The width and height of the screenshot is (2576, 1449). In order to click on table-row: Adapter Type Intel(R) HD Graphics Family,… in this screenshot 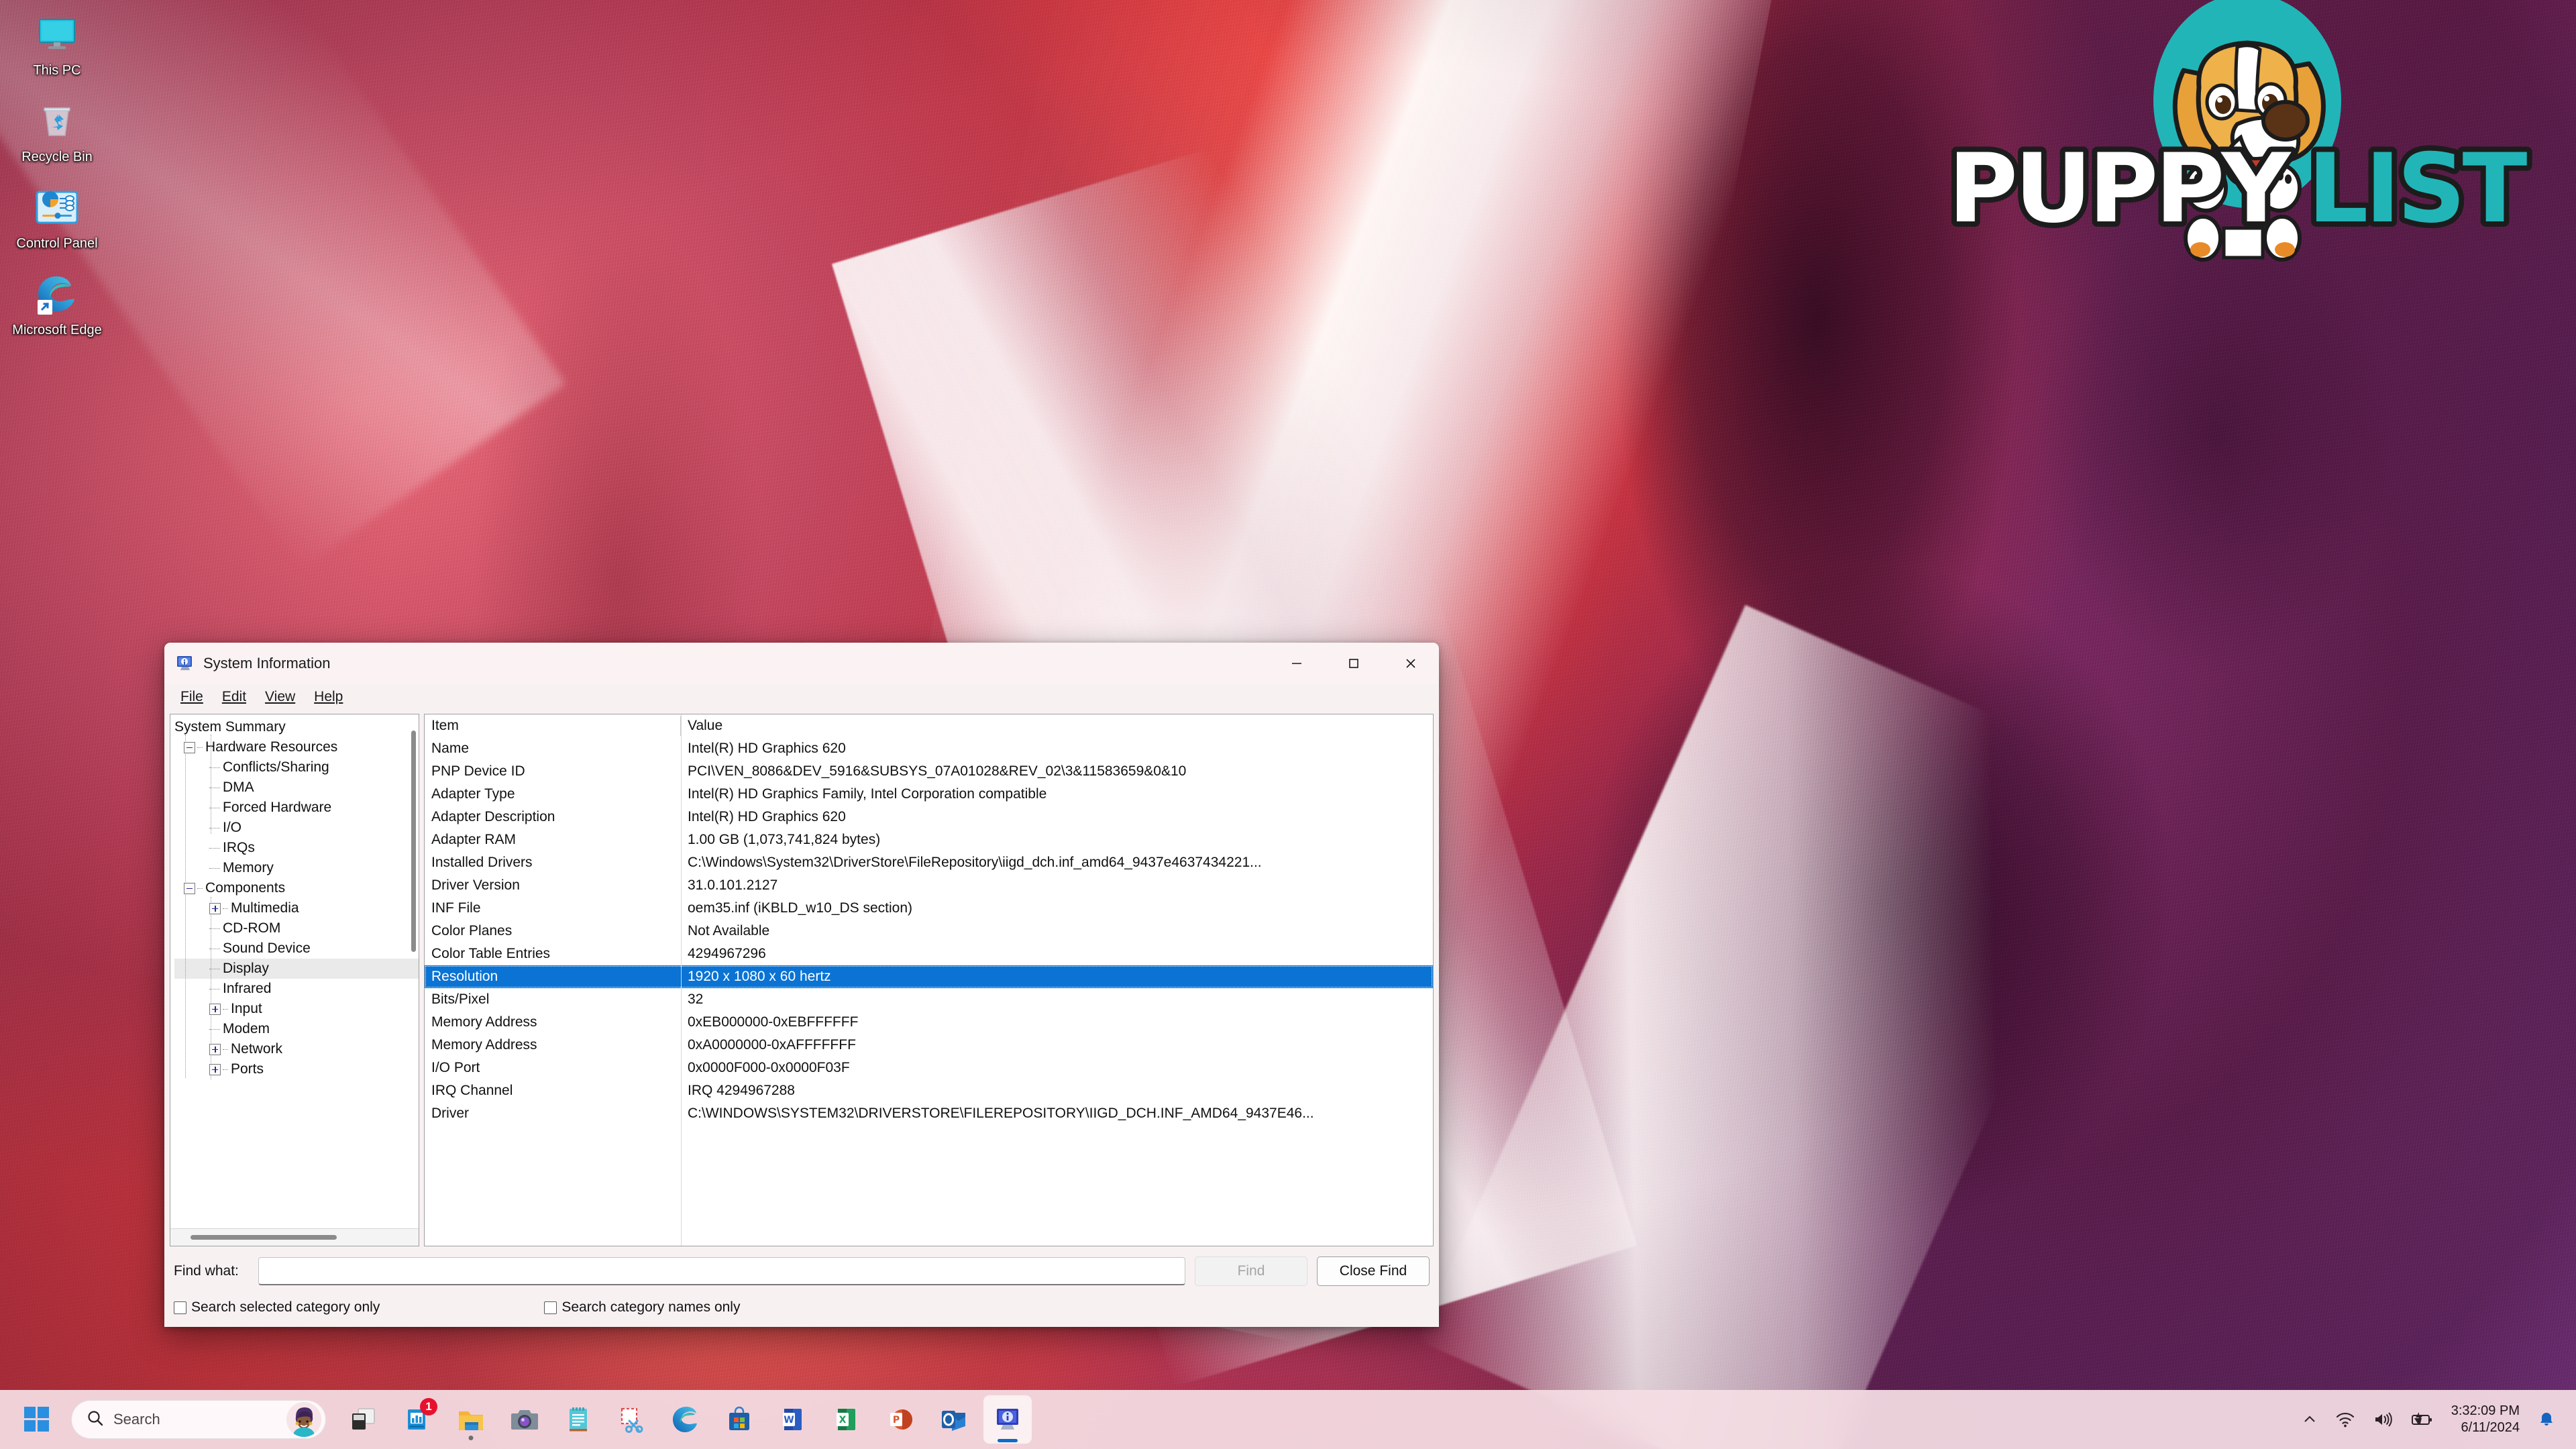, I will do `click(929, 794)`.